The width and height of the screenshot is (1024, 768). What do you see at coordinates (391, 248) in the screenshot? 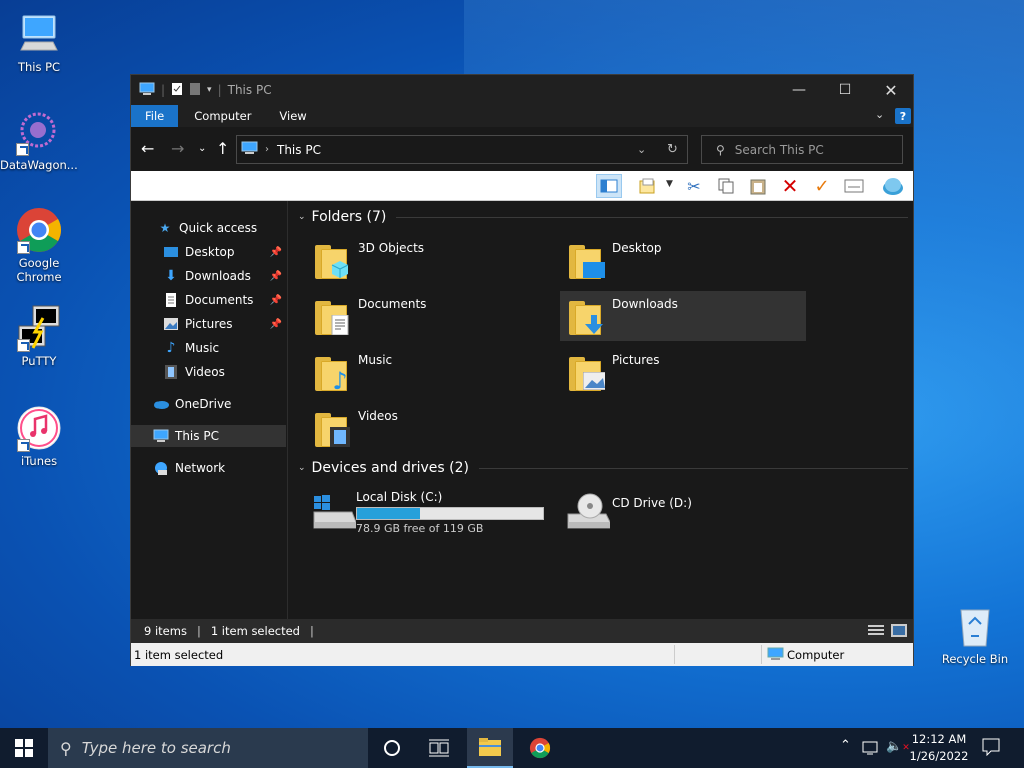
I see `folder-label: 3D Objects` at bounding box center [391, 248].